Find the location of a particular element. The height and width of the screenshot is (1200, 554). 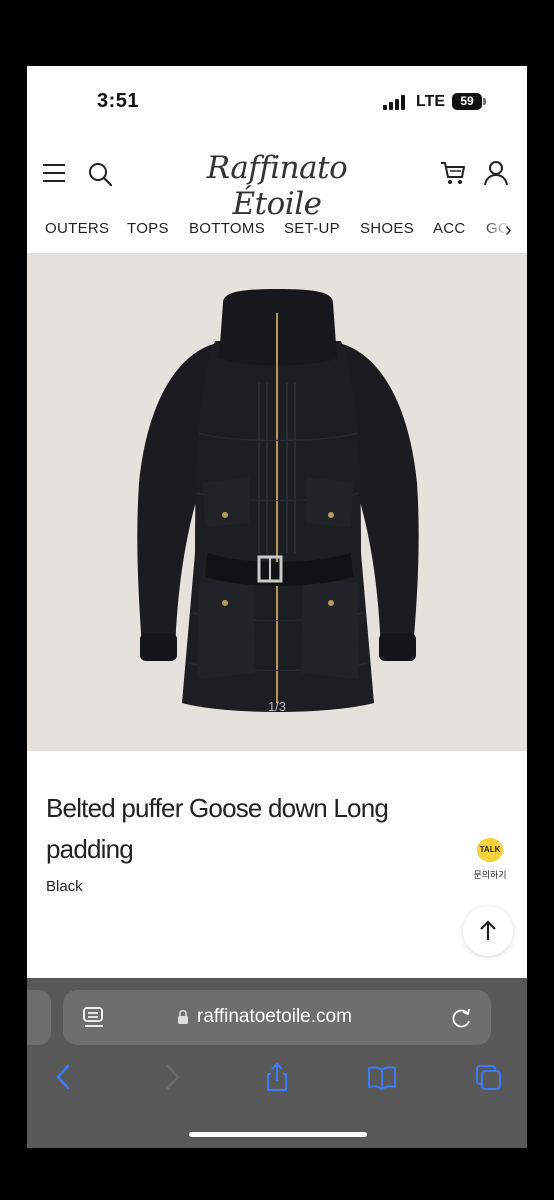

tabs-icon is located at coordinates (488, 1077).